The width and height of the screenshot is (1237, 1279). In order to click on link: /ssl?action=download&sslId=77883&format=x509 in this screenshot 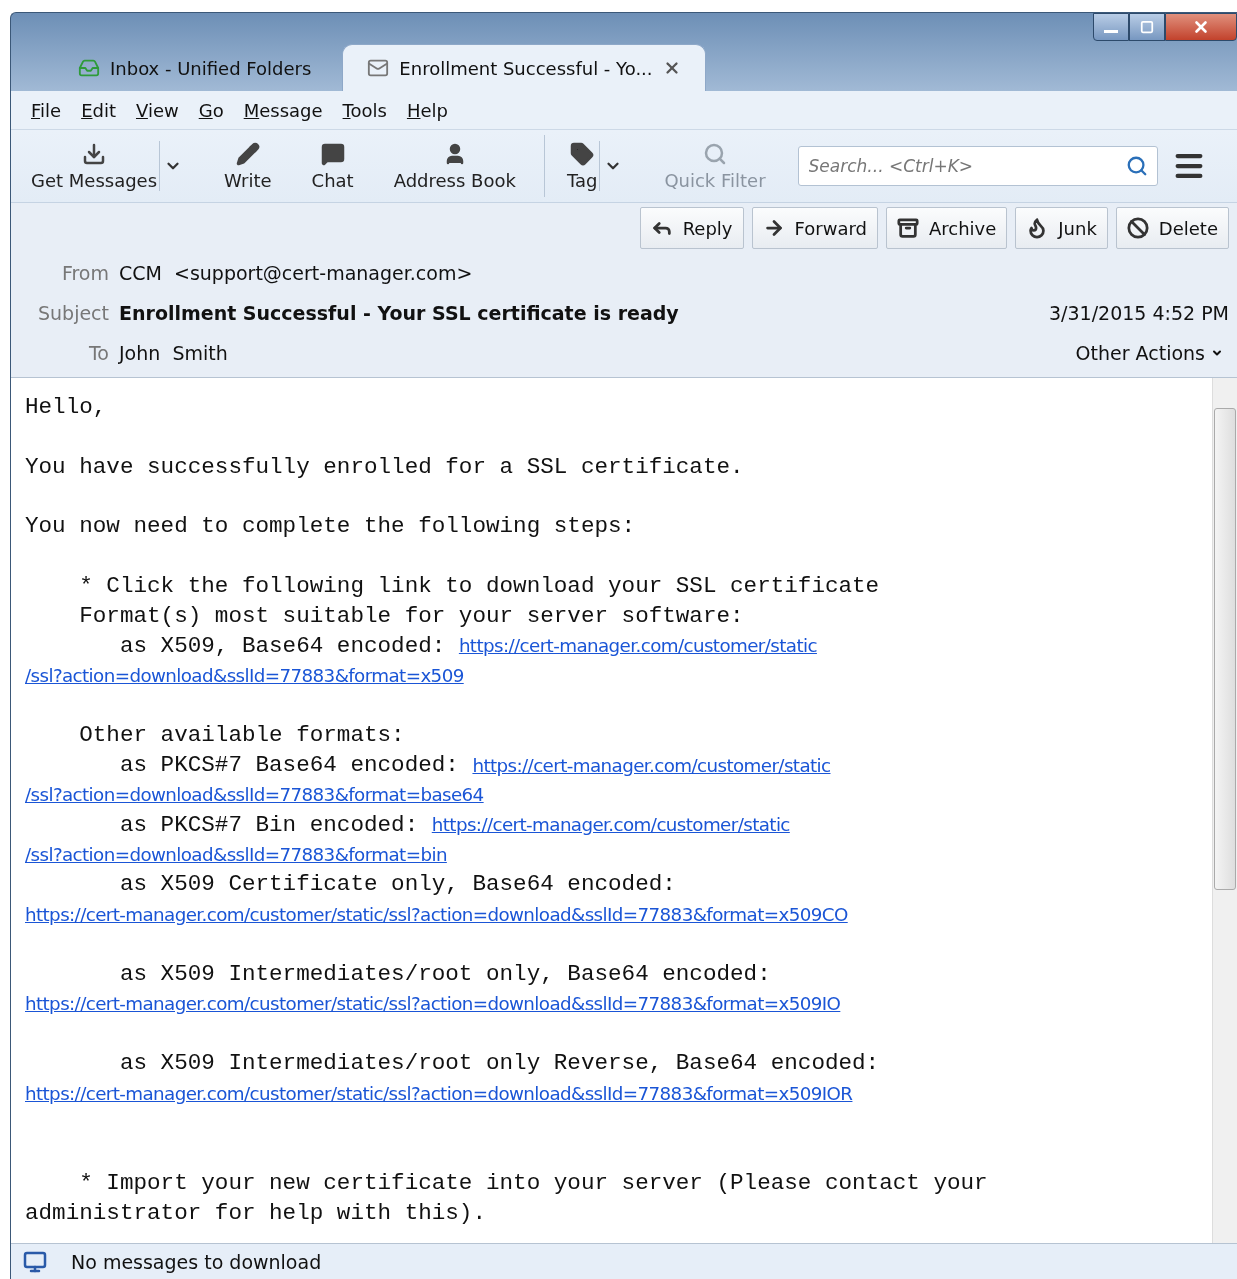, I will do `click(244, 675)`.